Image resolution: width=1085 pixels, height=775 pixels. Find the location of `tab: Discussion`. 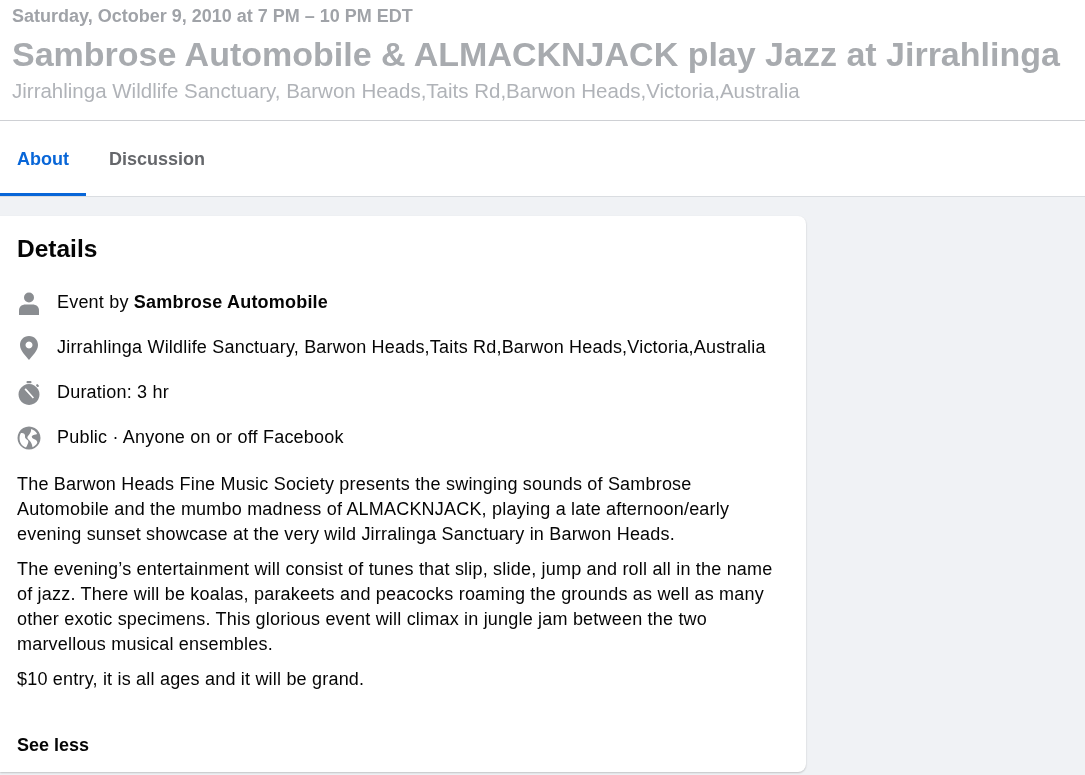

tab: Discussion is located at coordinates (157, 158).